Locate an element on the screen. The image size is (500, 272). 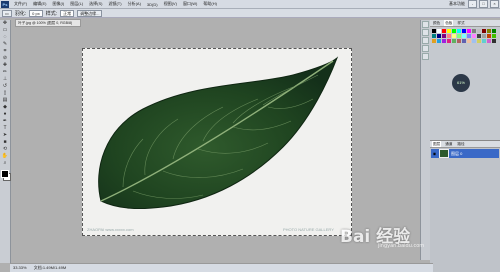
history-brush-tool-icon: ↺ is located at coordinates (5, 86).